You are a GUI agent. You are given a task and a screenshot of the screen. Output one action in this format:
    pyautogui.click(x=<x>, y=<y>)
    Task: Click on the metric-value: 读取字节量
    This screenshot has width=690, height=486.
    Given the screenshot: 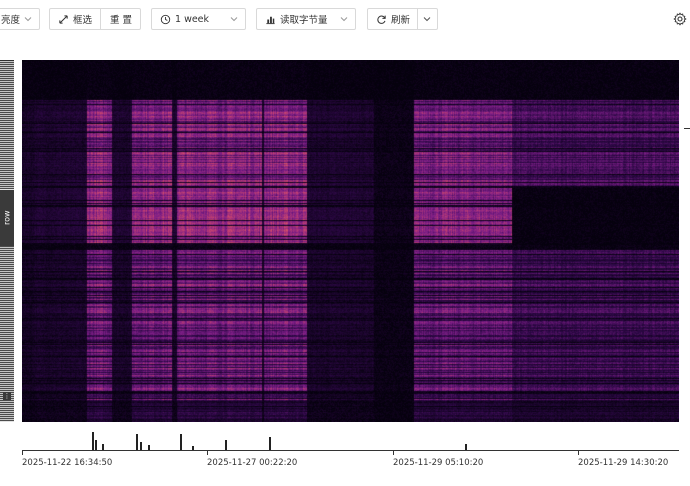 What is the action you would take?
    pyautogui.click(x=304, y=20)
    